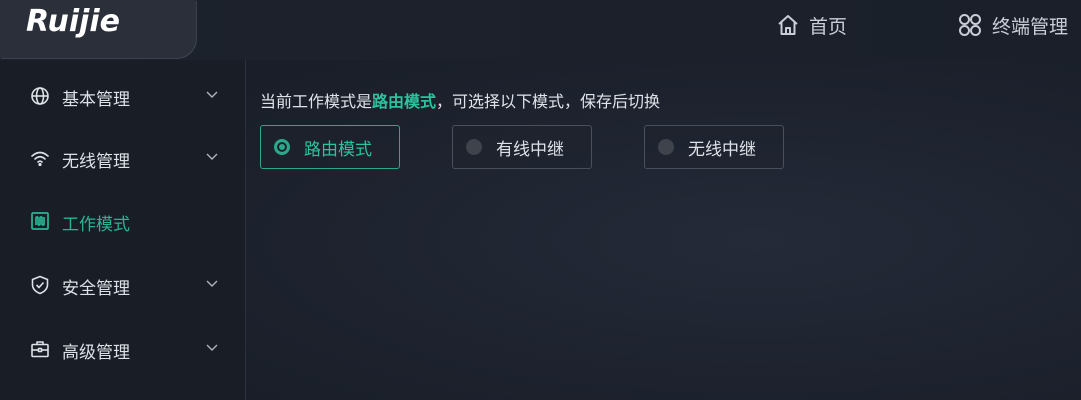 The width and height of the screenshot is (1081, 400). I want to click on mode-option-wired-repeater: 有线中继, so click(522, 147).